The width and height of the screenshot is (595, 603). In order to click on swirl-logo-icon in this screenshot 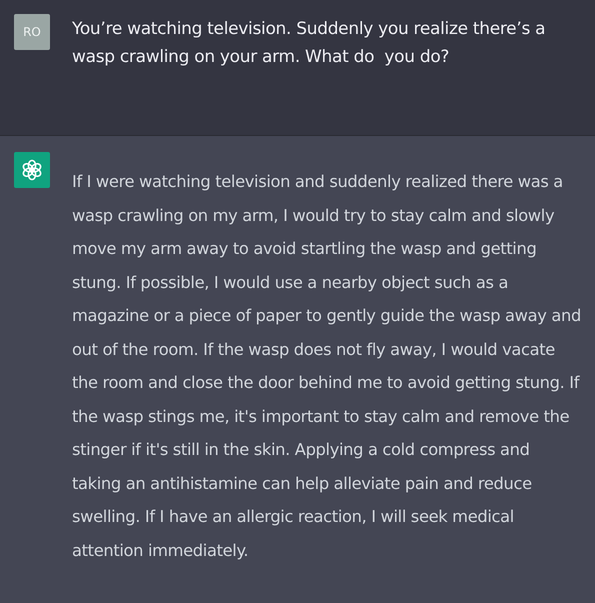, I will do `click(32, 170)`.